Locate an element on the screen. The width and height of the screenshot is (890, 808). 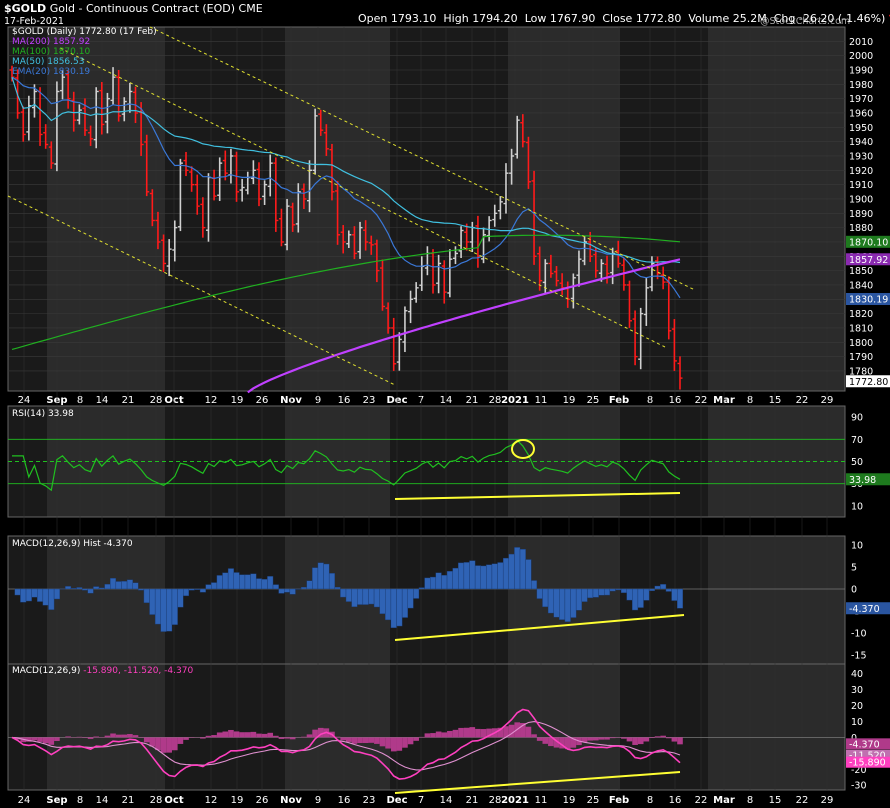
price-tick-label: 1800 is located at coordinates (861, 343).